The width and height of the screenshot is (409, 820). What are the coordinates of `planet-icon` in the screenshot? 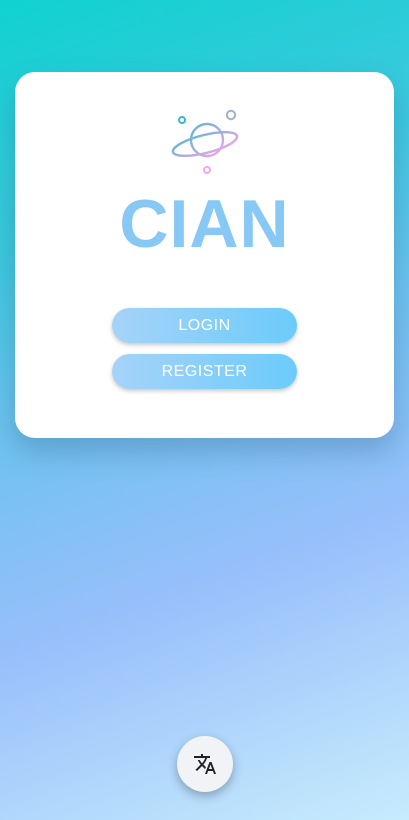 It's located at (204, 141).